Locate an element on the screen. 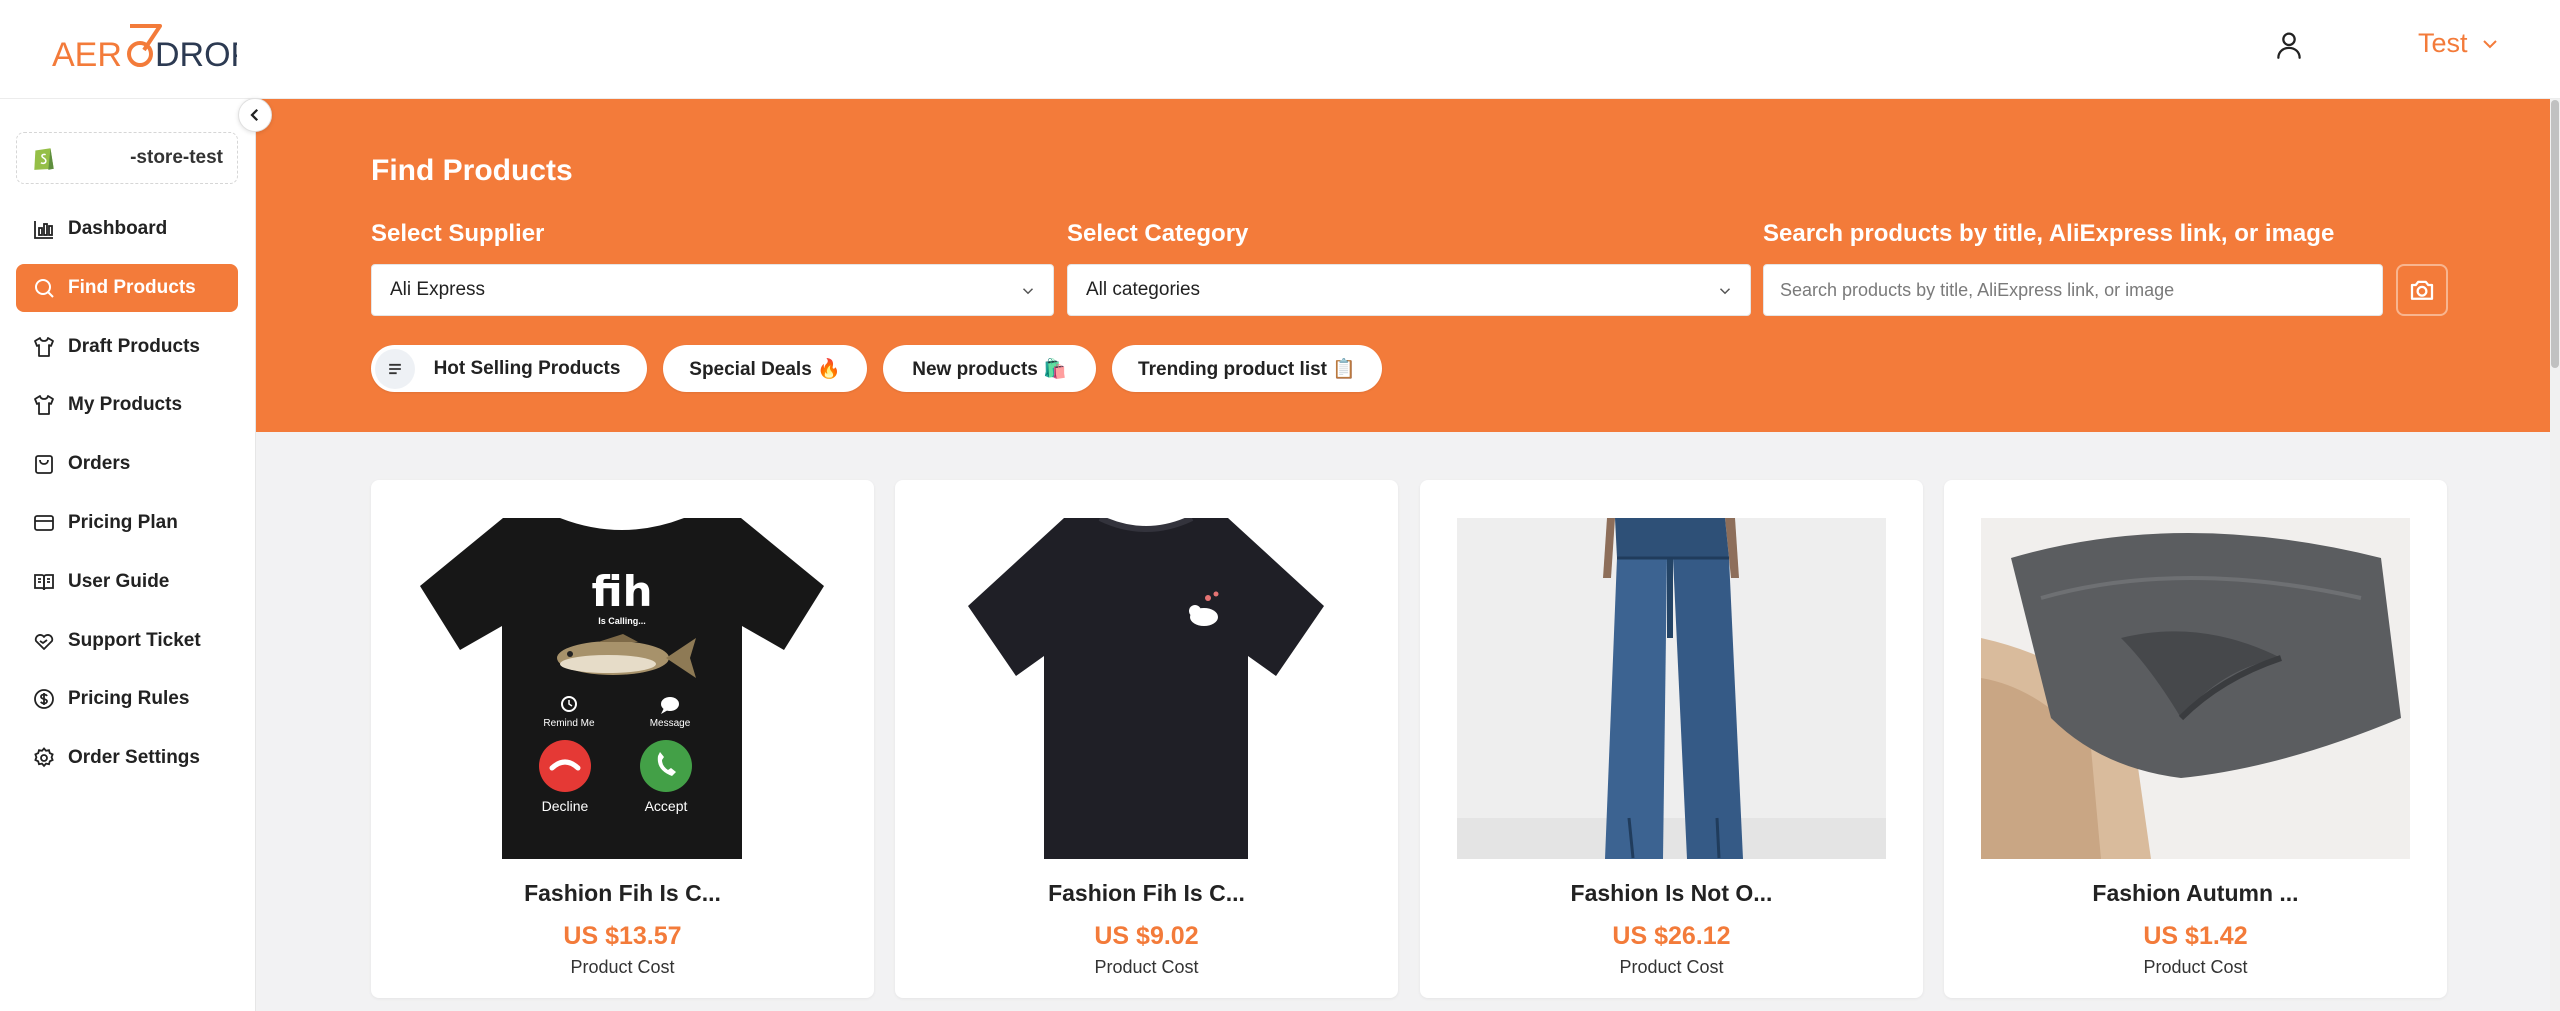 The height and width of the screenshot is (1011, 2560). chip-trending-list: Trending product list 📋 is located at coordinates (1247, 368).